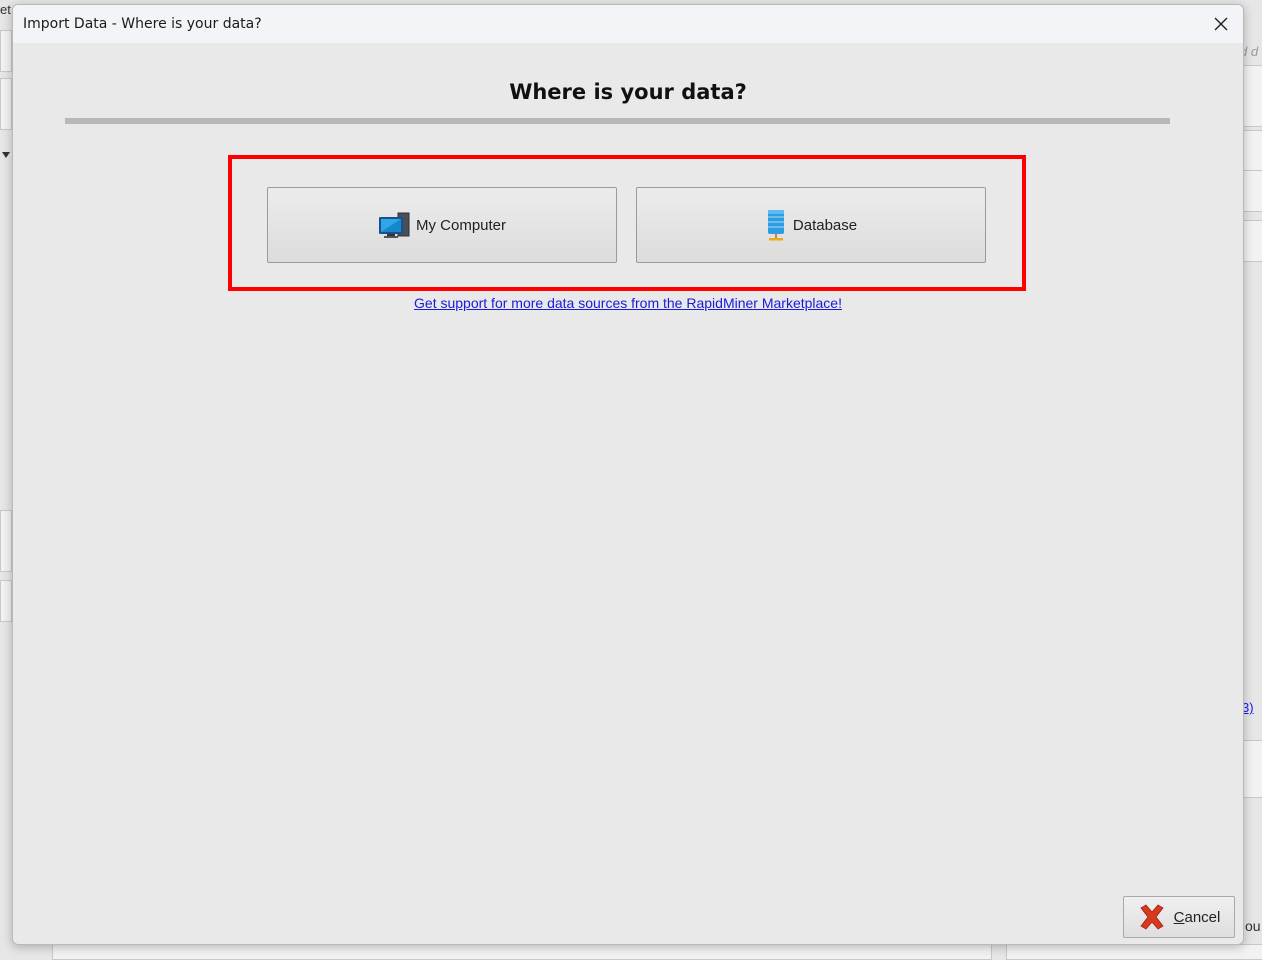  I want to click on my-computer-button: My Computer, so click(442, 225).